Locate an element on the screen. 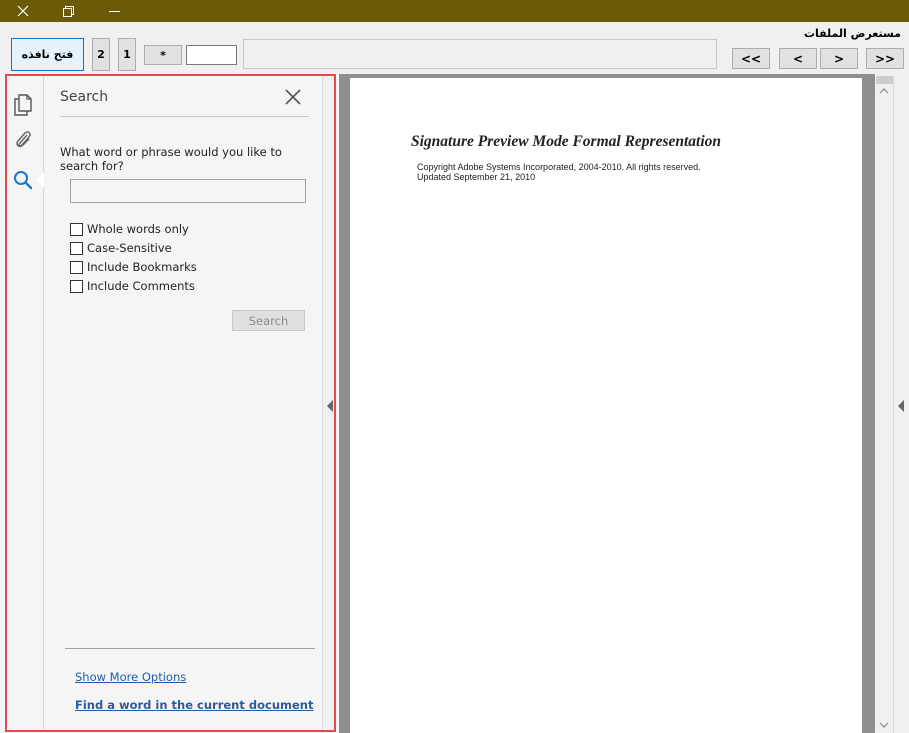  toolbar: فتح نافذه 2 1 * مستعرض الملفات << < > >> is located at coordinates (454, 48).